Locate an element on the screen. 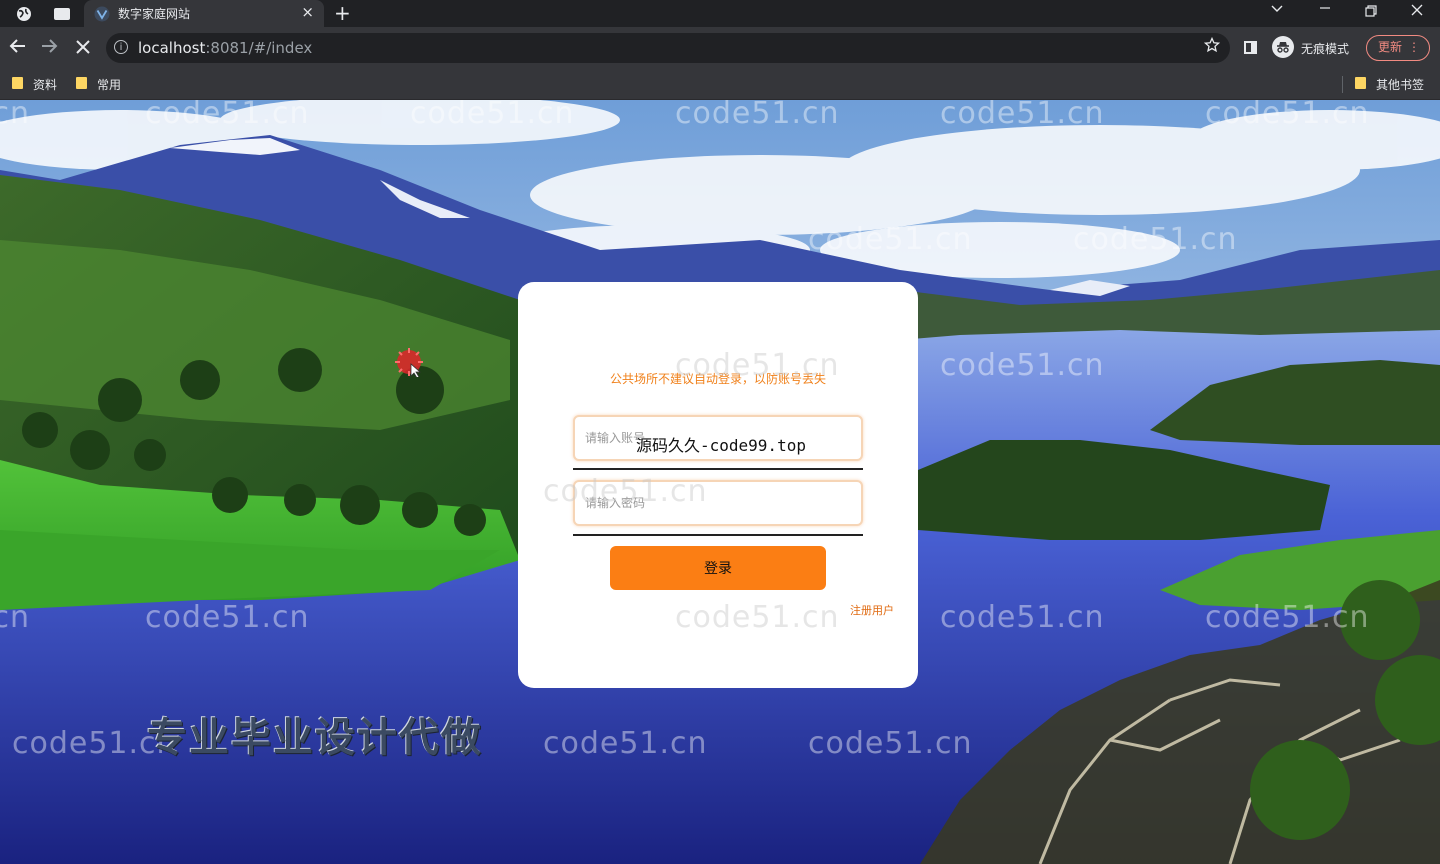 This screenshot has width=1440, height=864. minimize-icon is located at coordinates (1325, 10).